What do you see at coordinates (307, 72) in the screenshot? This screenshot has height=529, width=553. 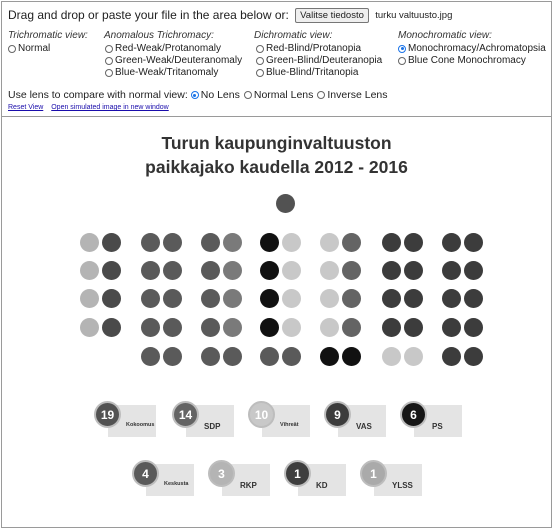 I see `radio-tritanopia: Blue-Blind/Tritanopia` at bounding box center [307, 72].